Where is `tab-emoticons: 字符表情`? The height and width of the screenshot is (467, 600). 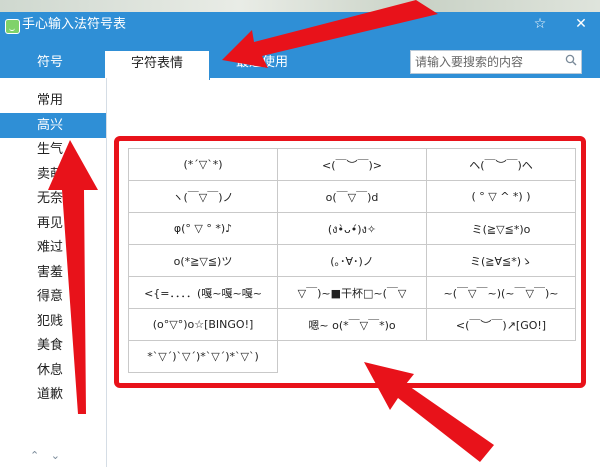 tab-emoticons: 字符表情 is located at coordinates (157, 65).